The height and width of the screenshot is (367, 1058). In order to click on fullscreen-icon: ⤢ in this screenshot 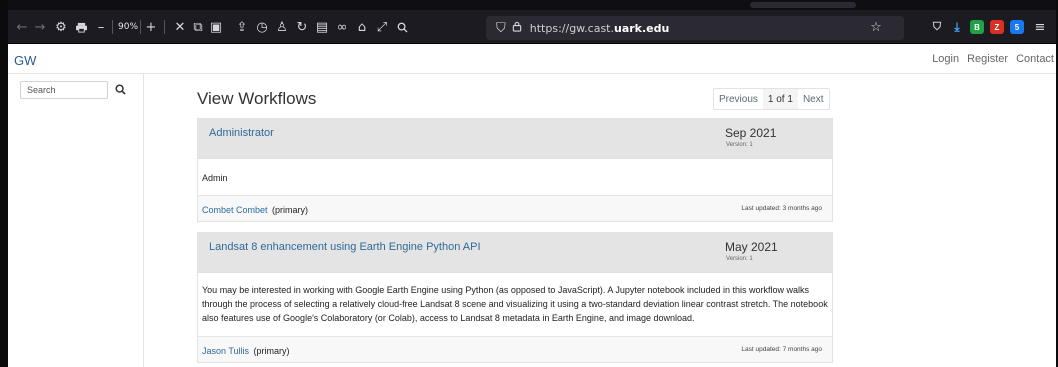, I will do `click(382, 27)`.